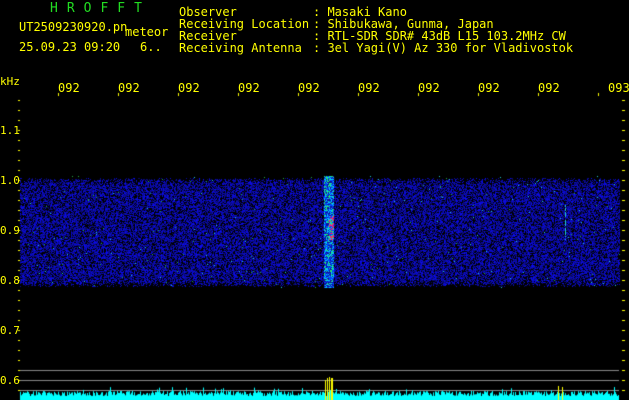  Describe the element at coordinates (10, 380) in the screenshot. I see `y-tick-label: 0.6` at that location.